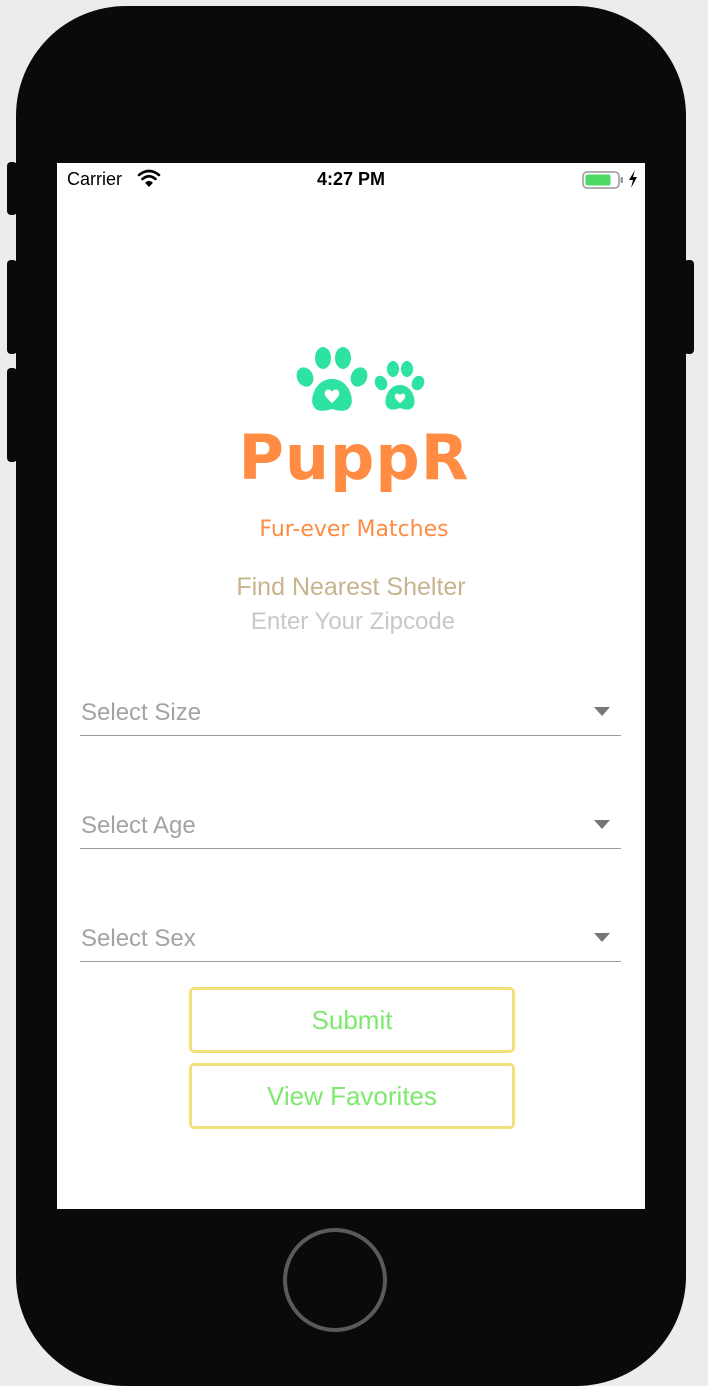  I want to click on battery-icon, so click(602, 180).